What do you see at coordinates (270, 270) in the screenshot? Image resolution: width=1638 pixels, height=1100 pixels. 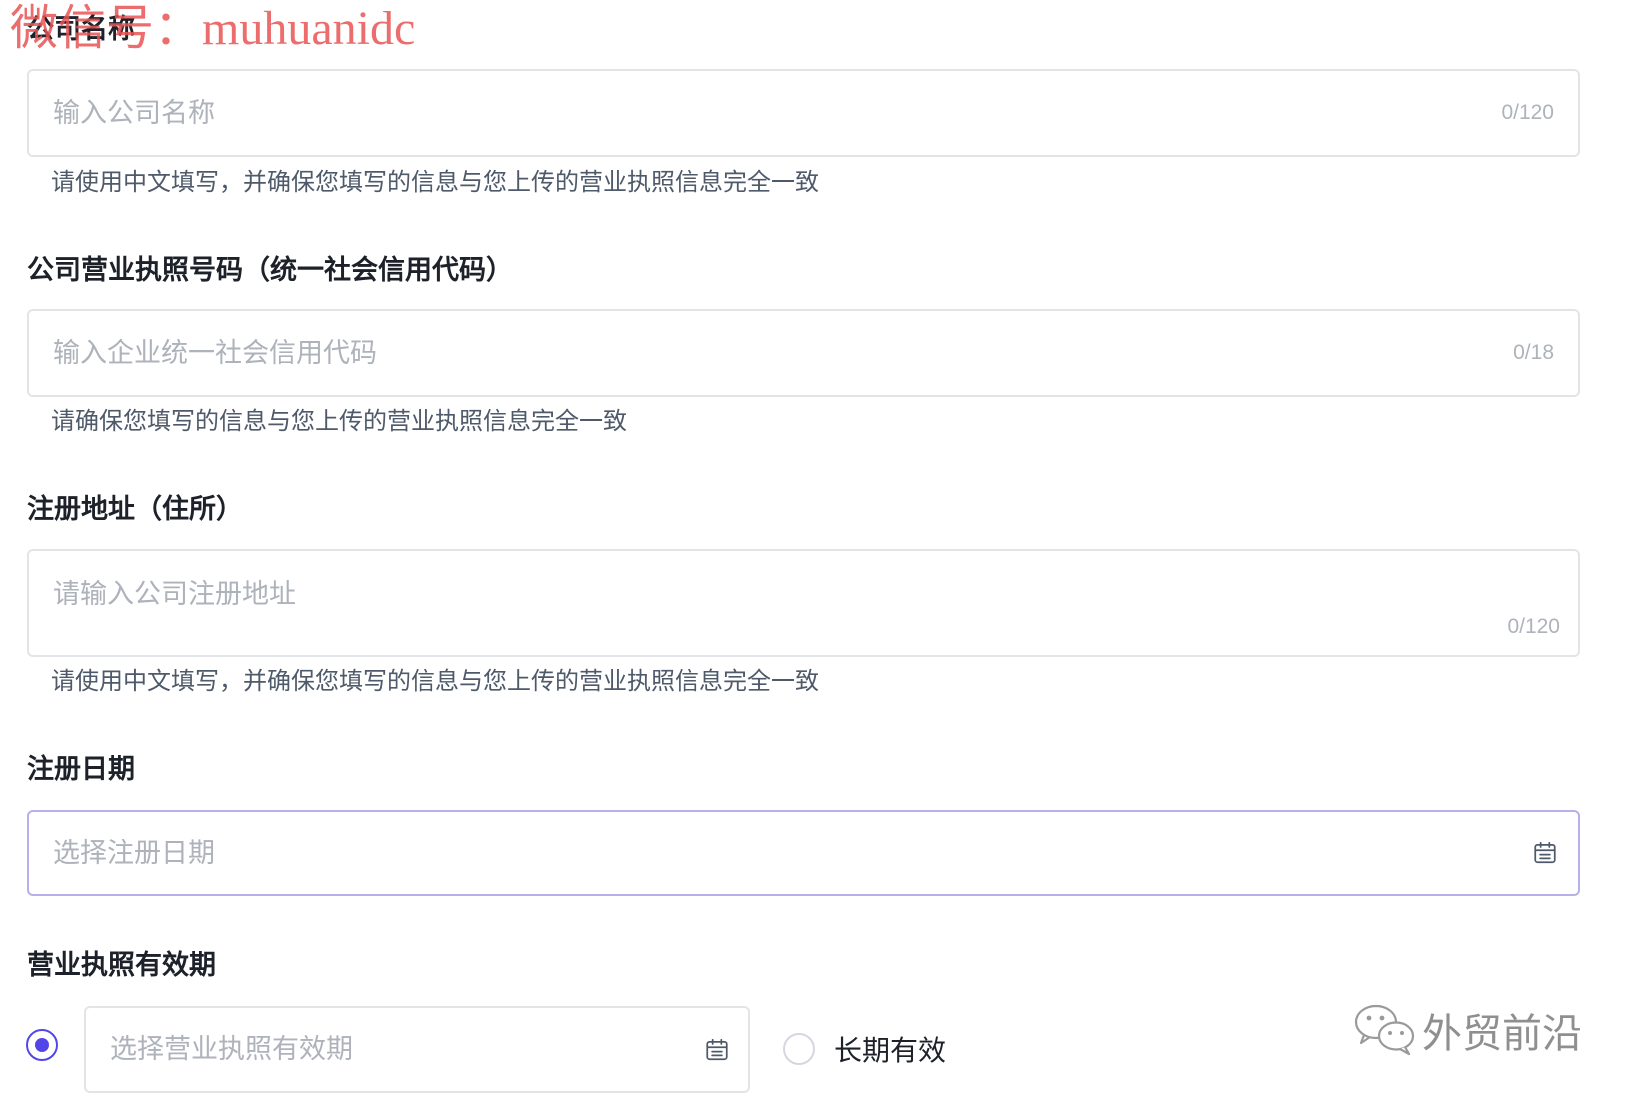 I see `license-number-label: 公司营业执照号码（统一社会信用代码）` at bounding box center [270, 270].